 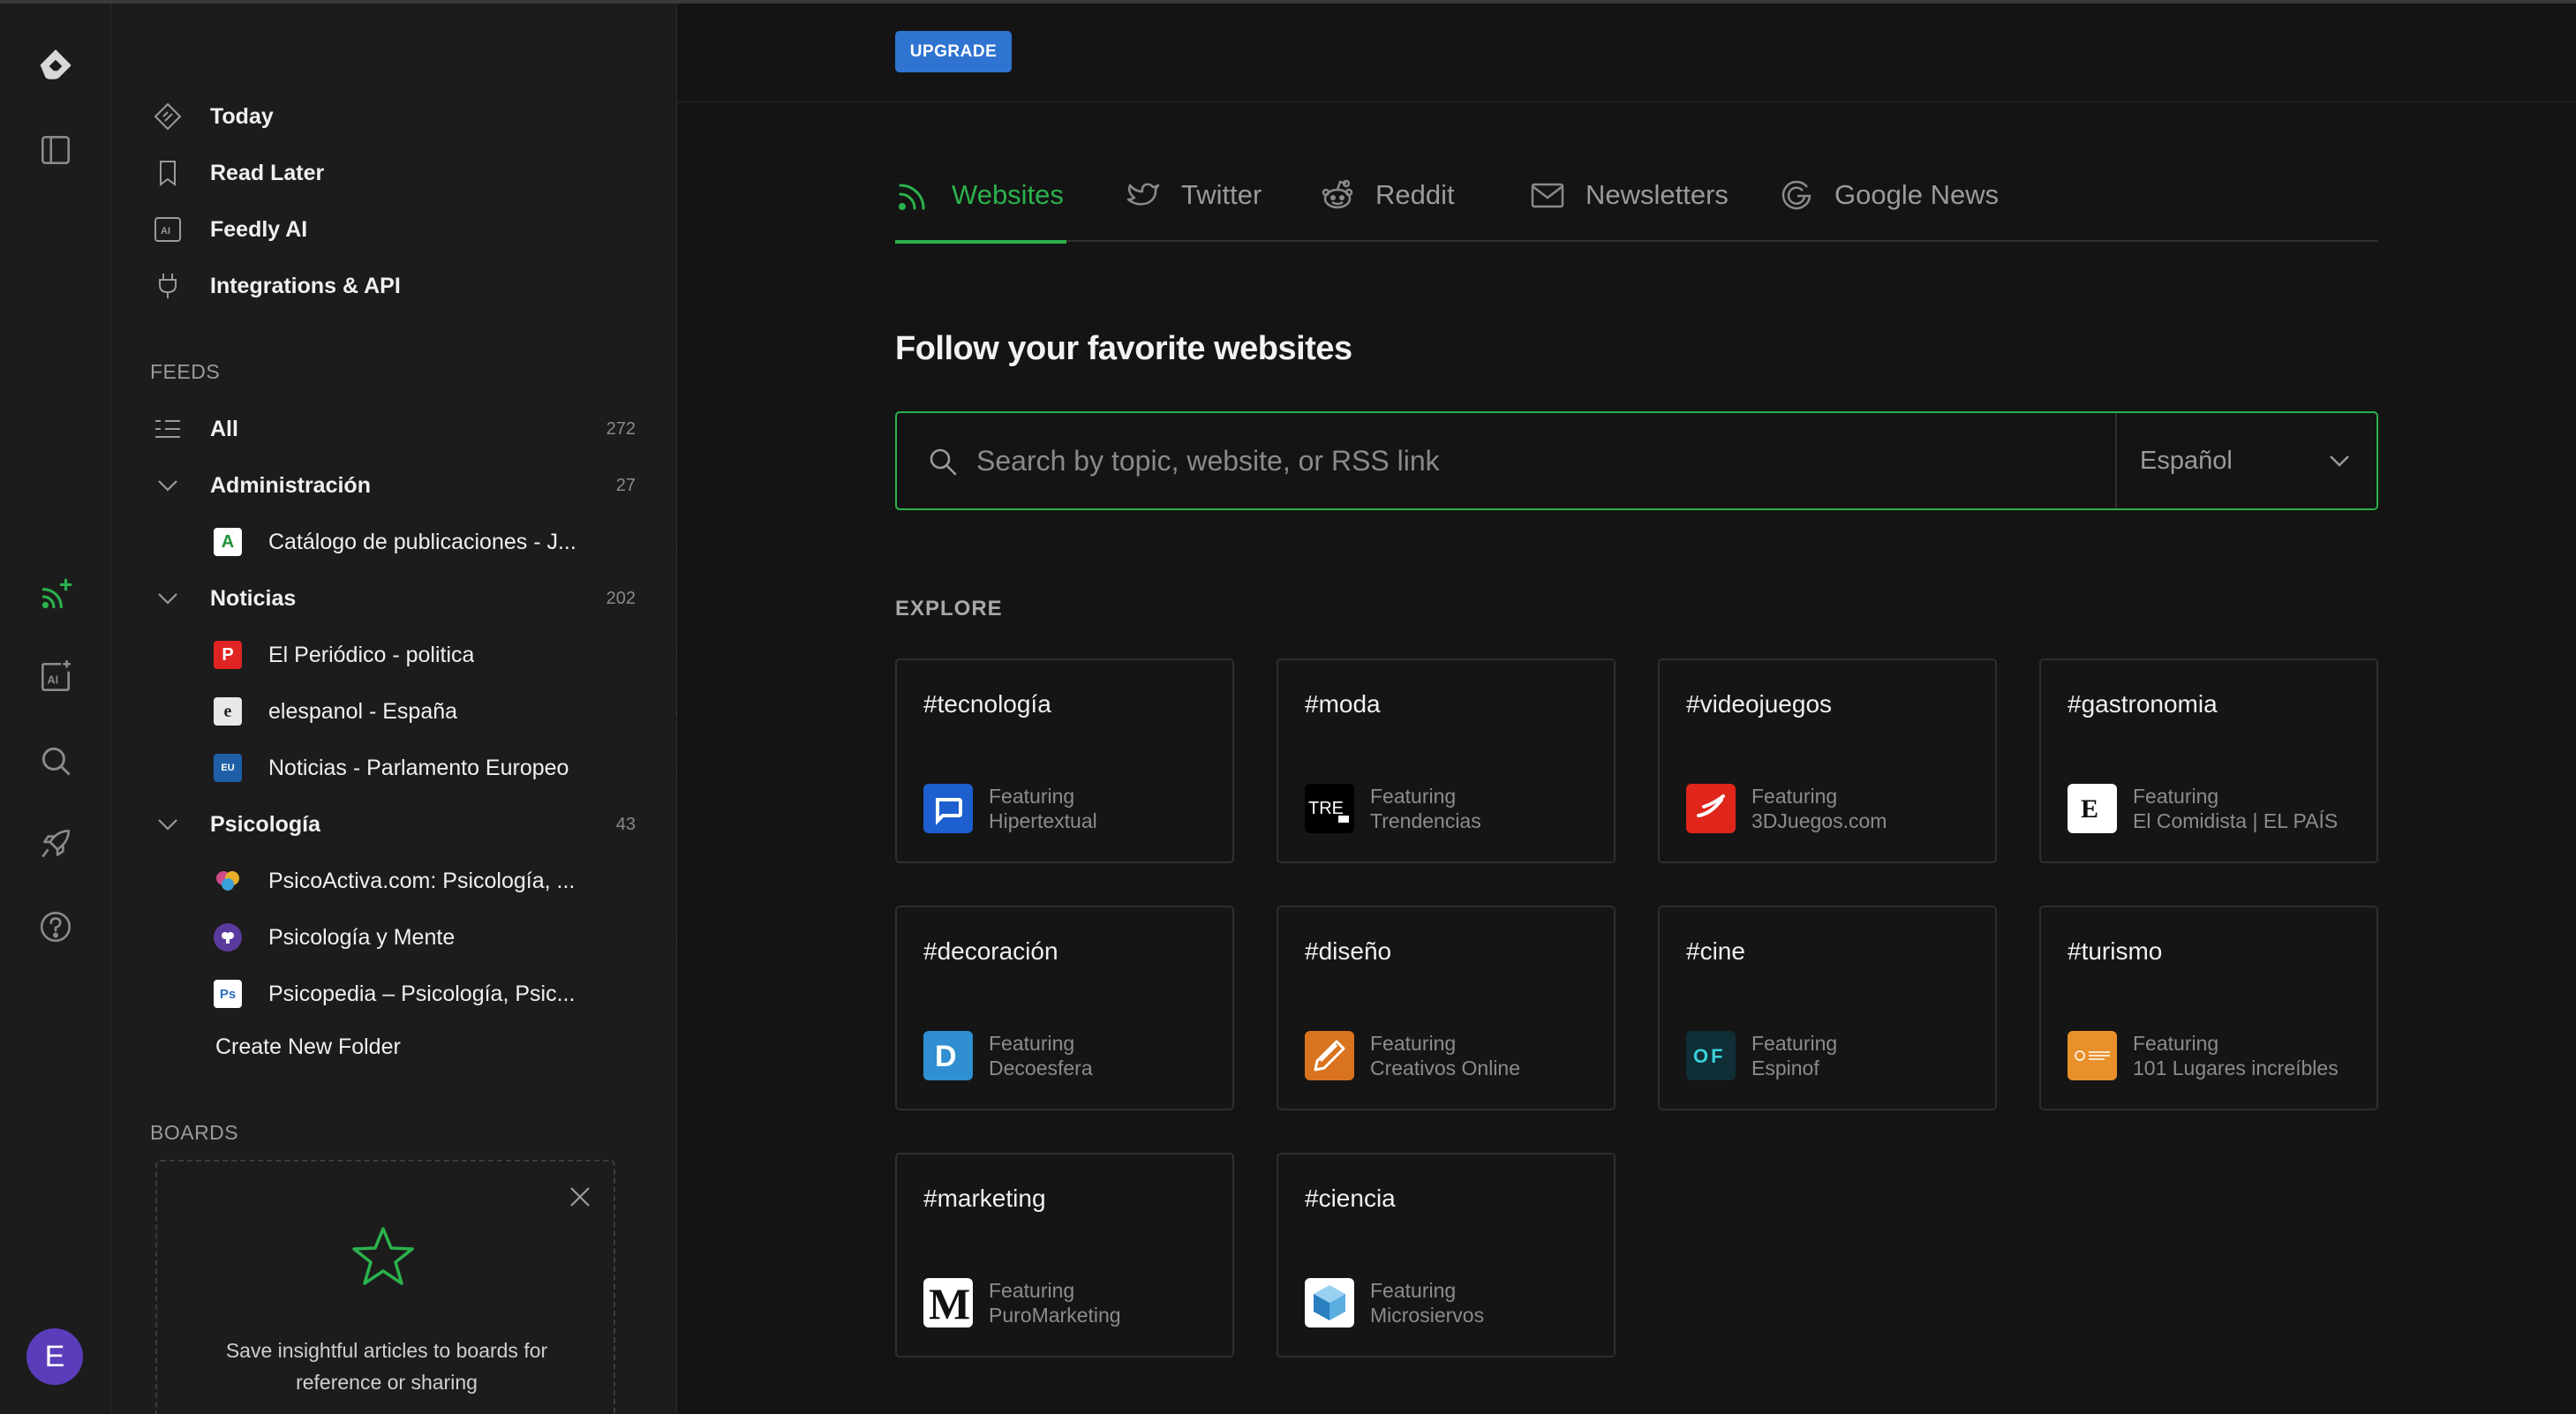 I want to click on language-select: Español, so click(x=2186, y=462).